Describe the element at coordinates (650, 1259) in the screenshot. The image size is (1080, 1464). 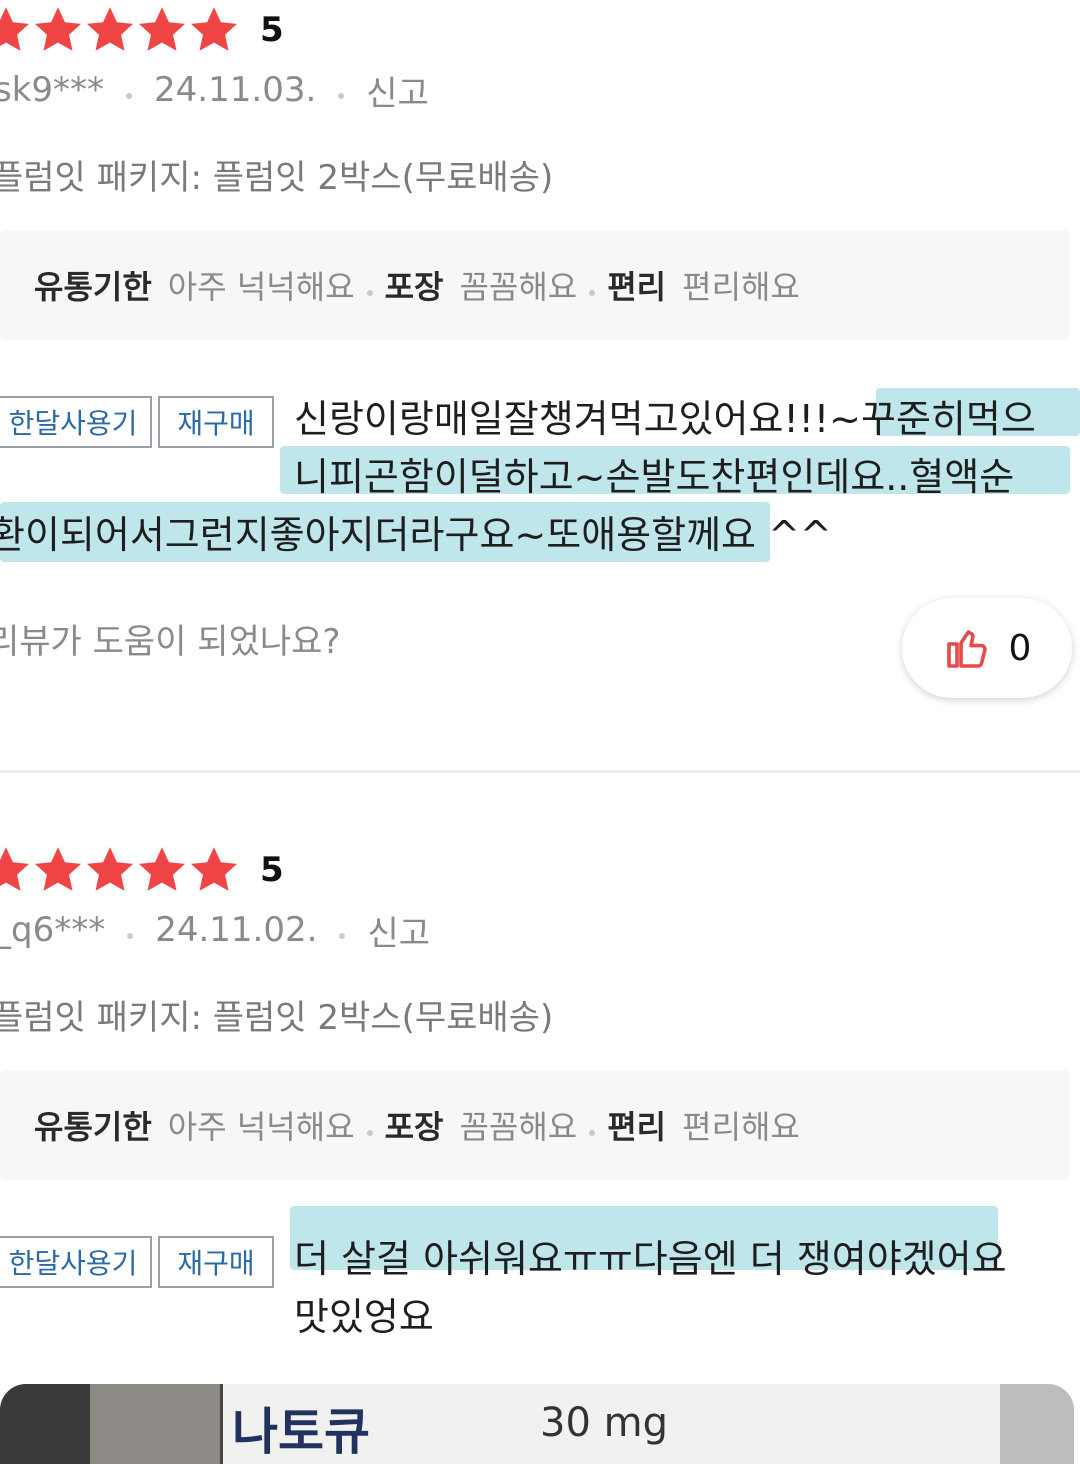
I see `review-text-line: 더 살걸 아쉬워요ㅠㅠ다음엔 더 쟁여야겠어요` at that location.